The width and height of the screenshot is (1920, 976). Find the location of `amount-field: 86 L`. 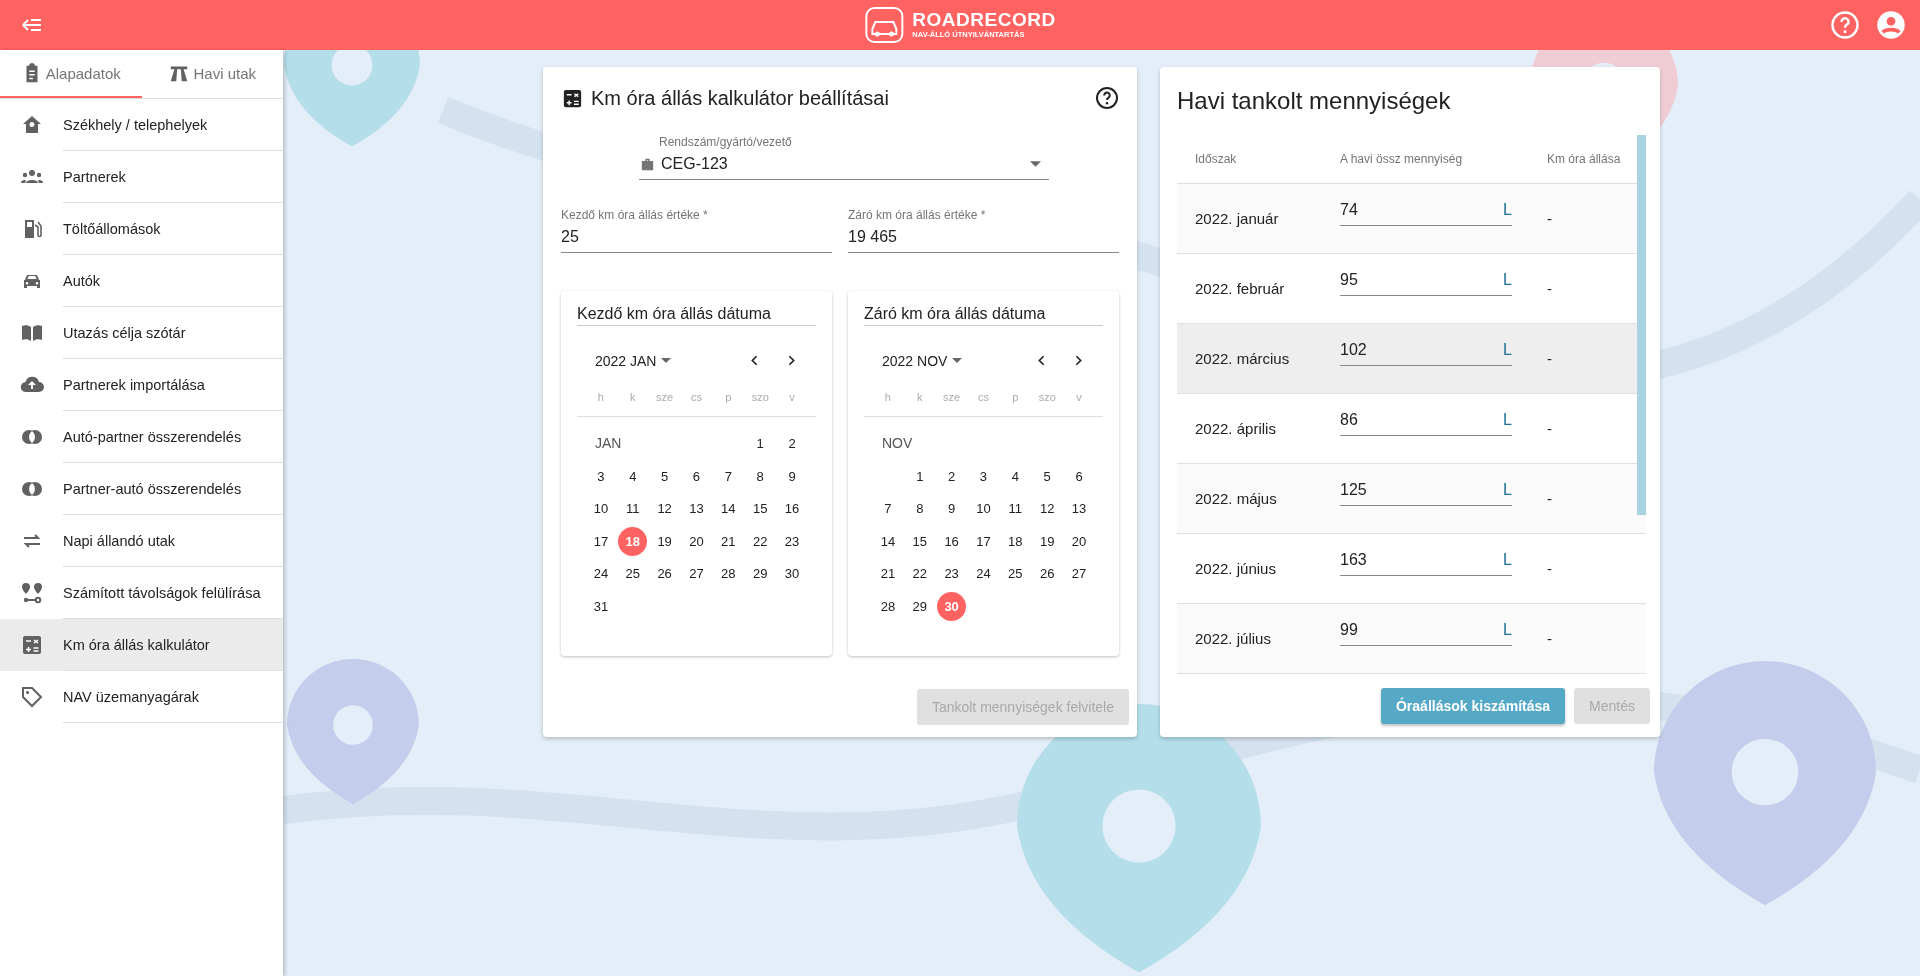

amount-field: 86 L is located at coordinates (1426, 423).